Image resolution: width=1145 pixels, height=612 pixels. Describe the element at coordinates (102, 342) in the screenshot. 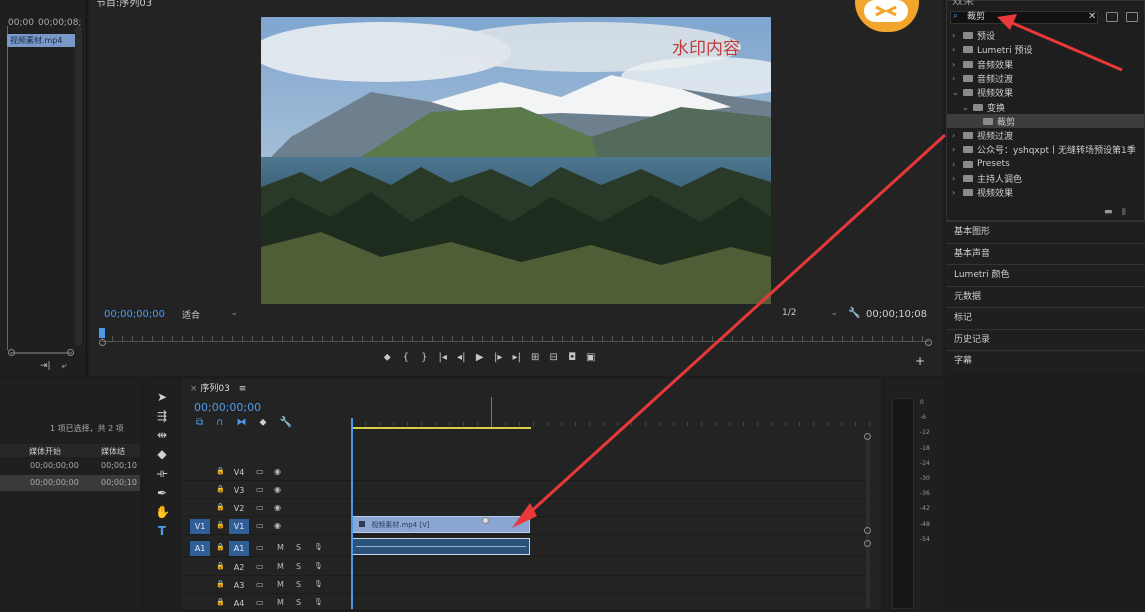

I see `program-zoom-handle-left` at that location.